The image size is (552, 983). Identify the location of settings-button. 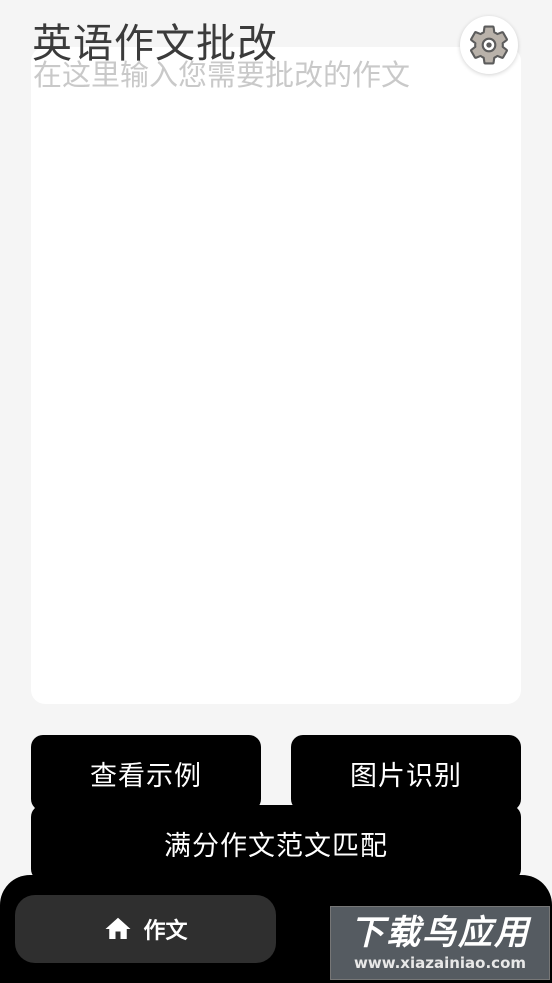
(489, 45).